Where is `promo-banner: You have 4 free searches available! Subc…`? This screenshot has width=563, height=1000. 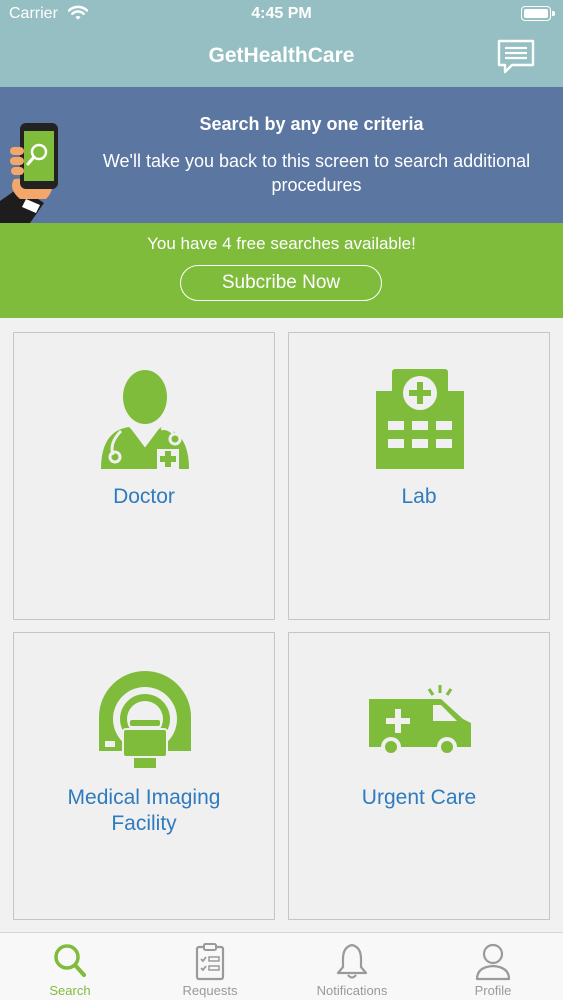 promo-banner: You have 4 free searches available! Subc… is located at coordinates (281, 270).